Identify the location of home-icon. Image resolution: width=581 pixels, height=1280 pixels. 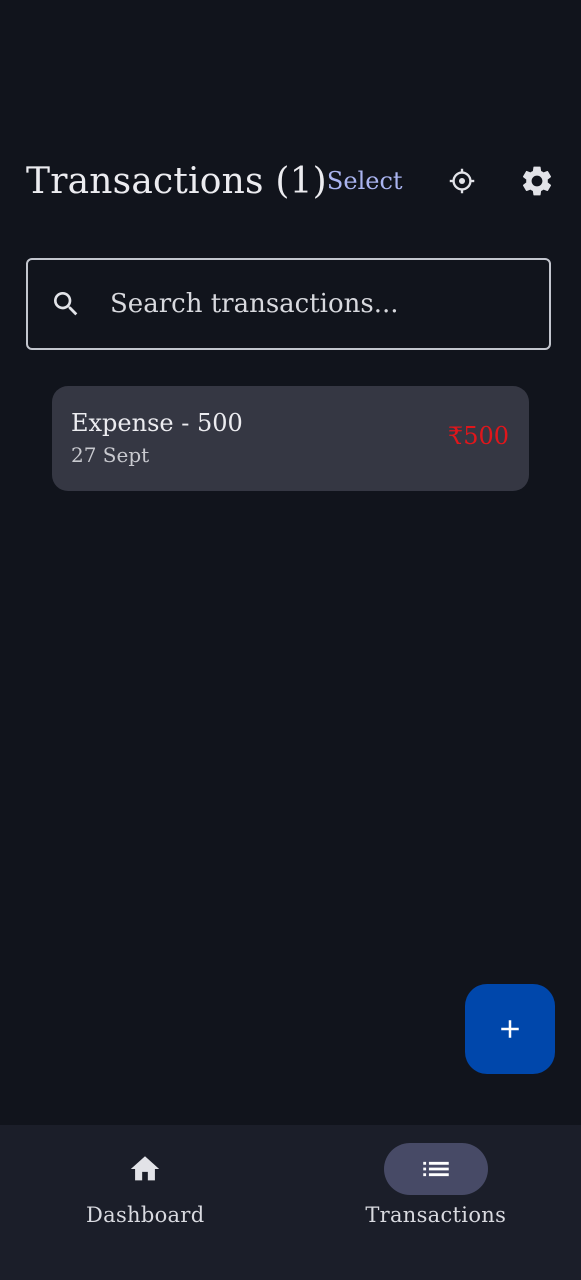
(145, 1168).